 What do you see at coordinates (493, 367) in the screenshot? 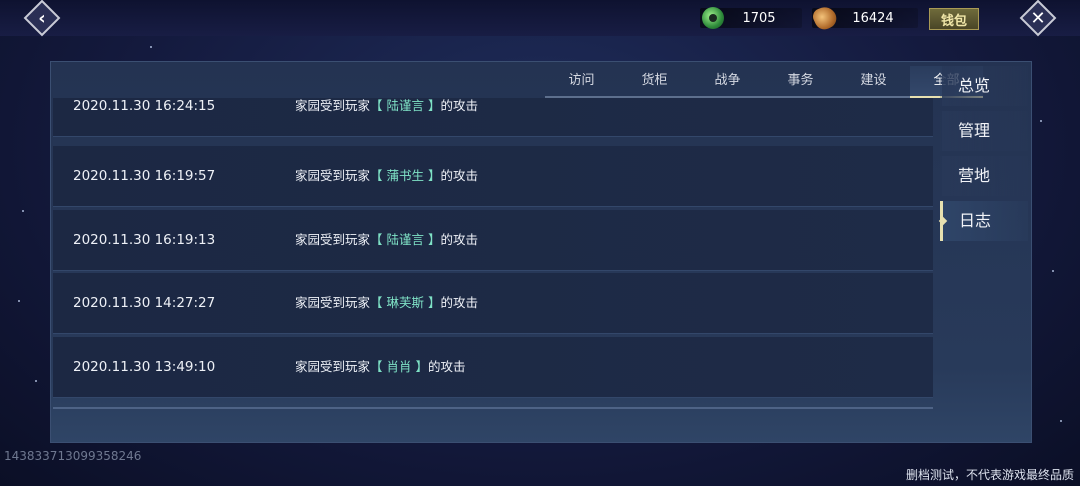
I see `log-row: 2020.11.30 13:49:10 家园受到玩家【 肖肖 】的攻击` at bounding box center [493, 367].